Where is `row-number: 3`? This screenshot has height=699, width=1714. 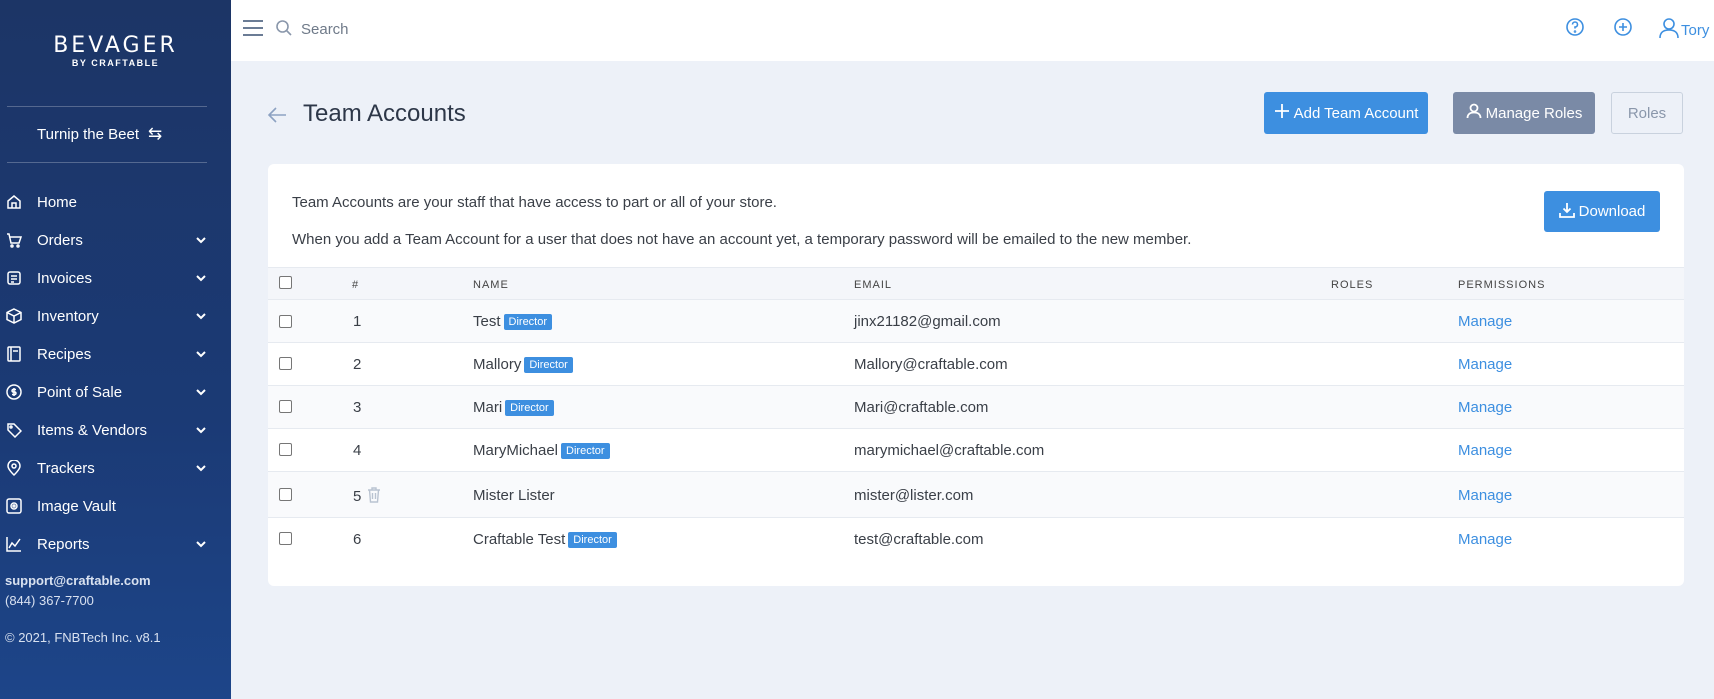 row-number: 3 is located at coordinates (357, 407).